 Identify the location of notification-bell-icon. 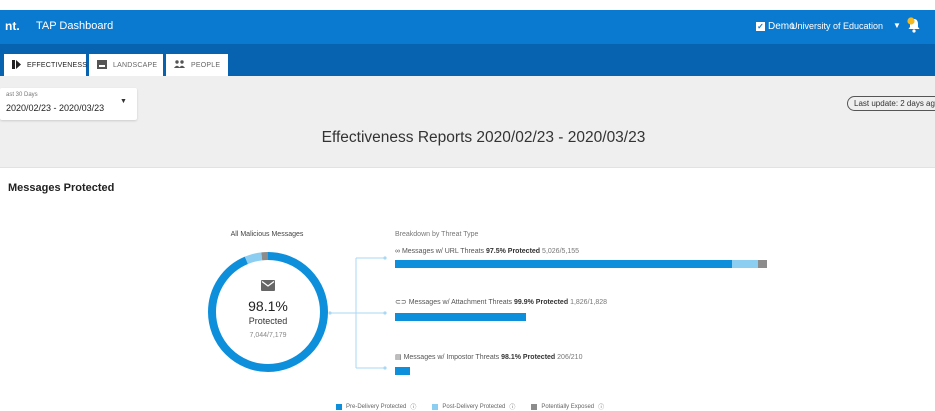
(914, 27).